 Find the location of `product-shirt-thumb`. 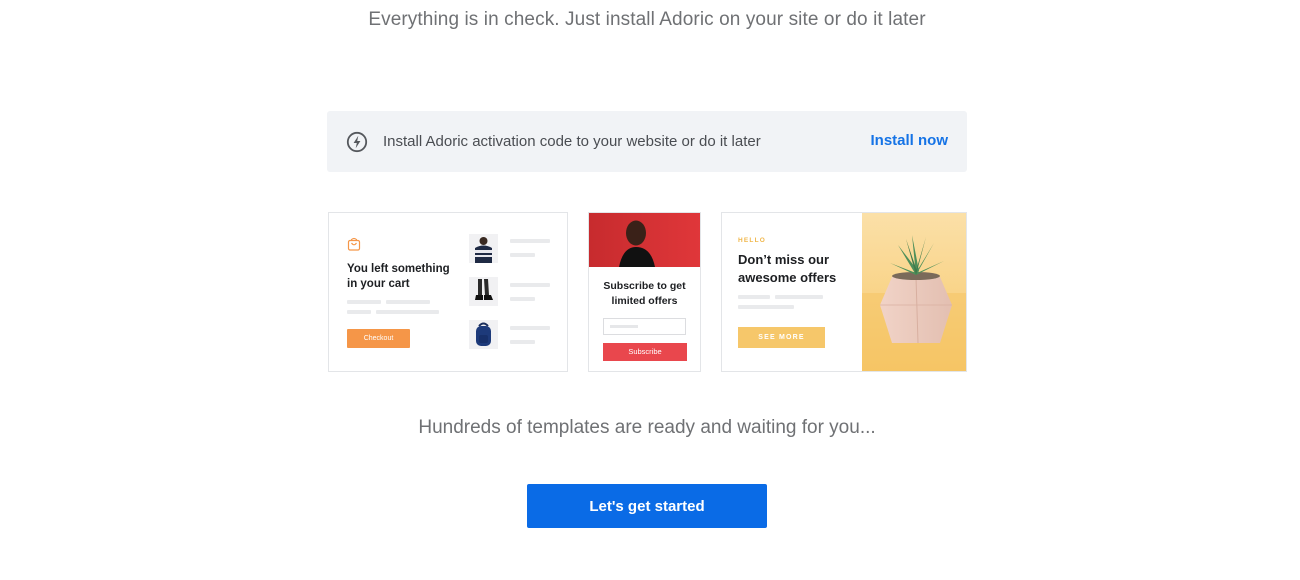

product-shirt-thumb is located at coordinates (483, 248).